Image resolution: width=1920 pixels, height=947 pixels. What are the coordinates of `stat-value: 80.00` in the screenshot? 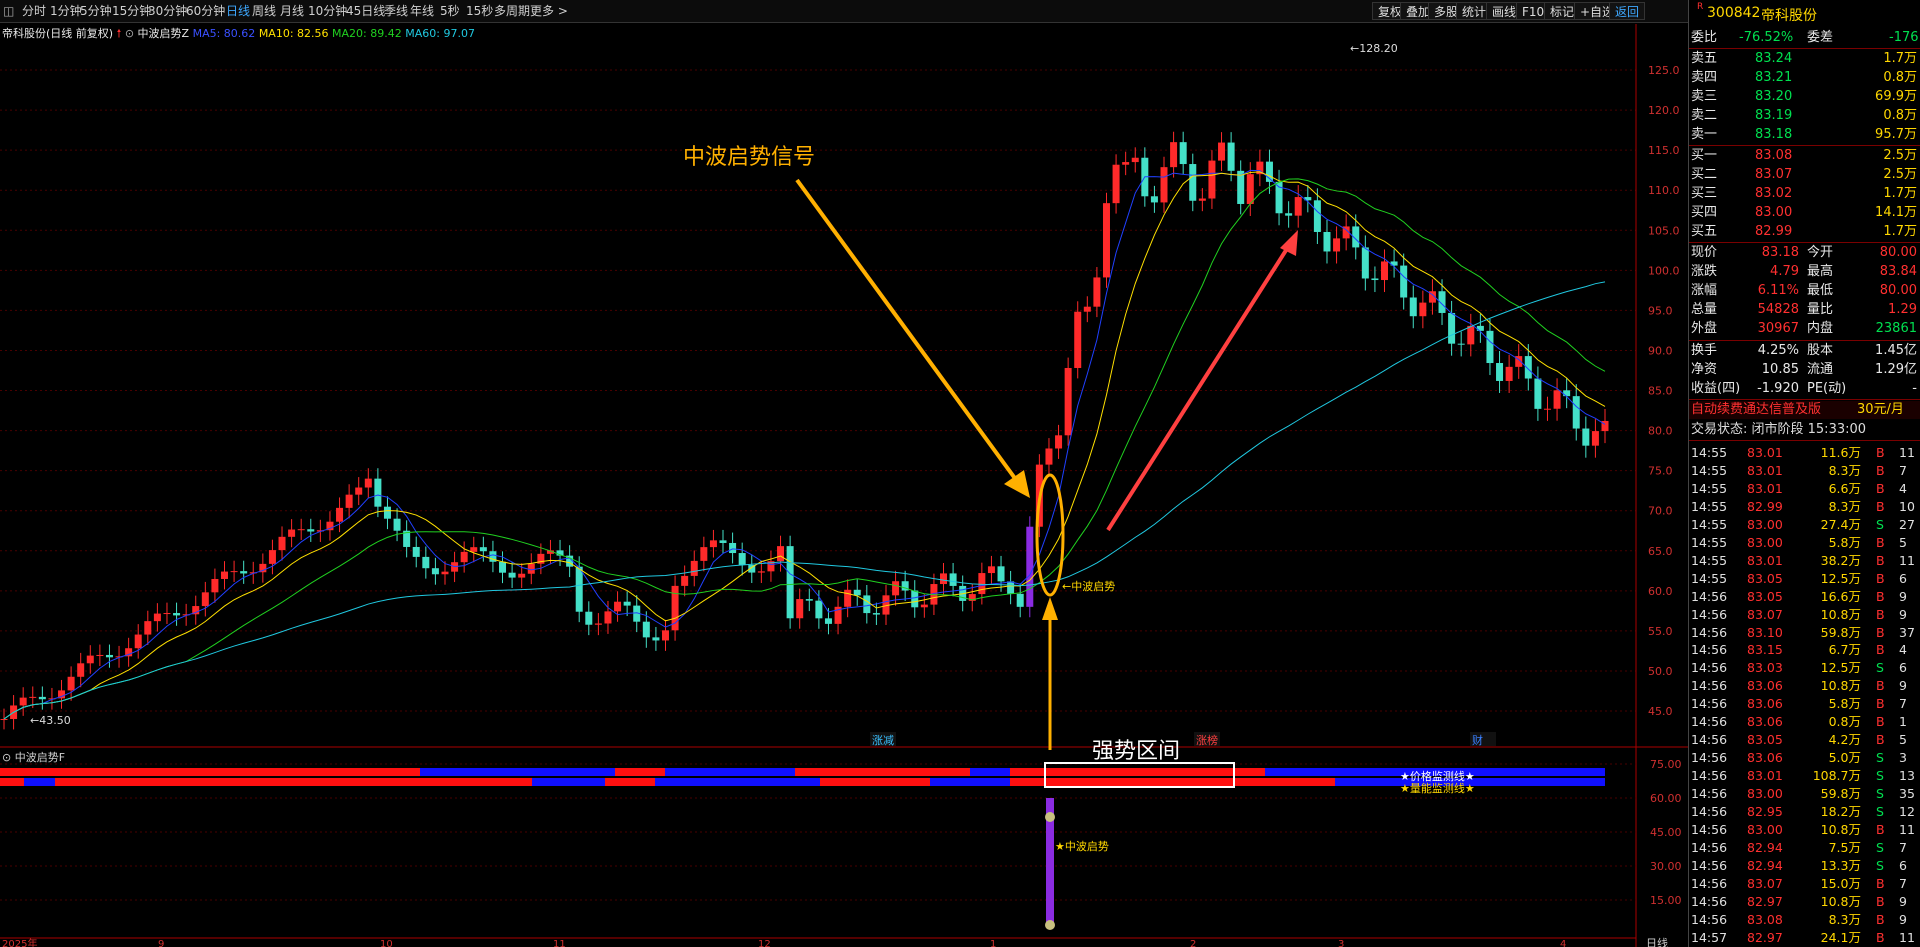 It's located at (1898, 252).